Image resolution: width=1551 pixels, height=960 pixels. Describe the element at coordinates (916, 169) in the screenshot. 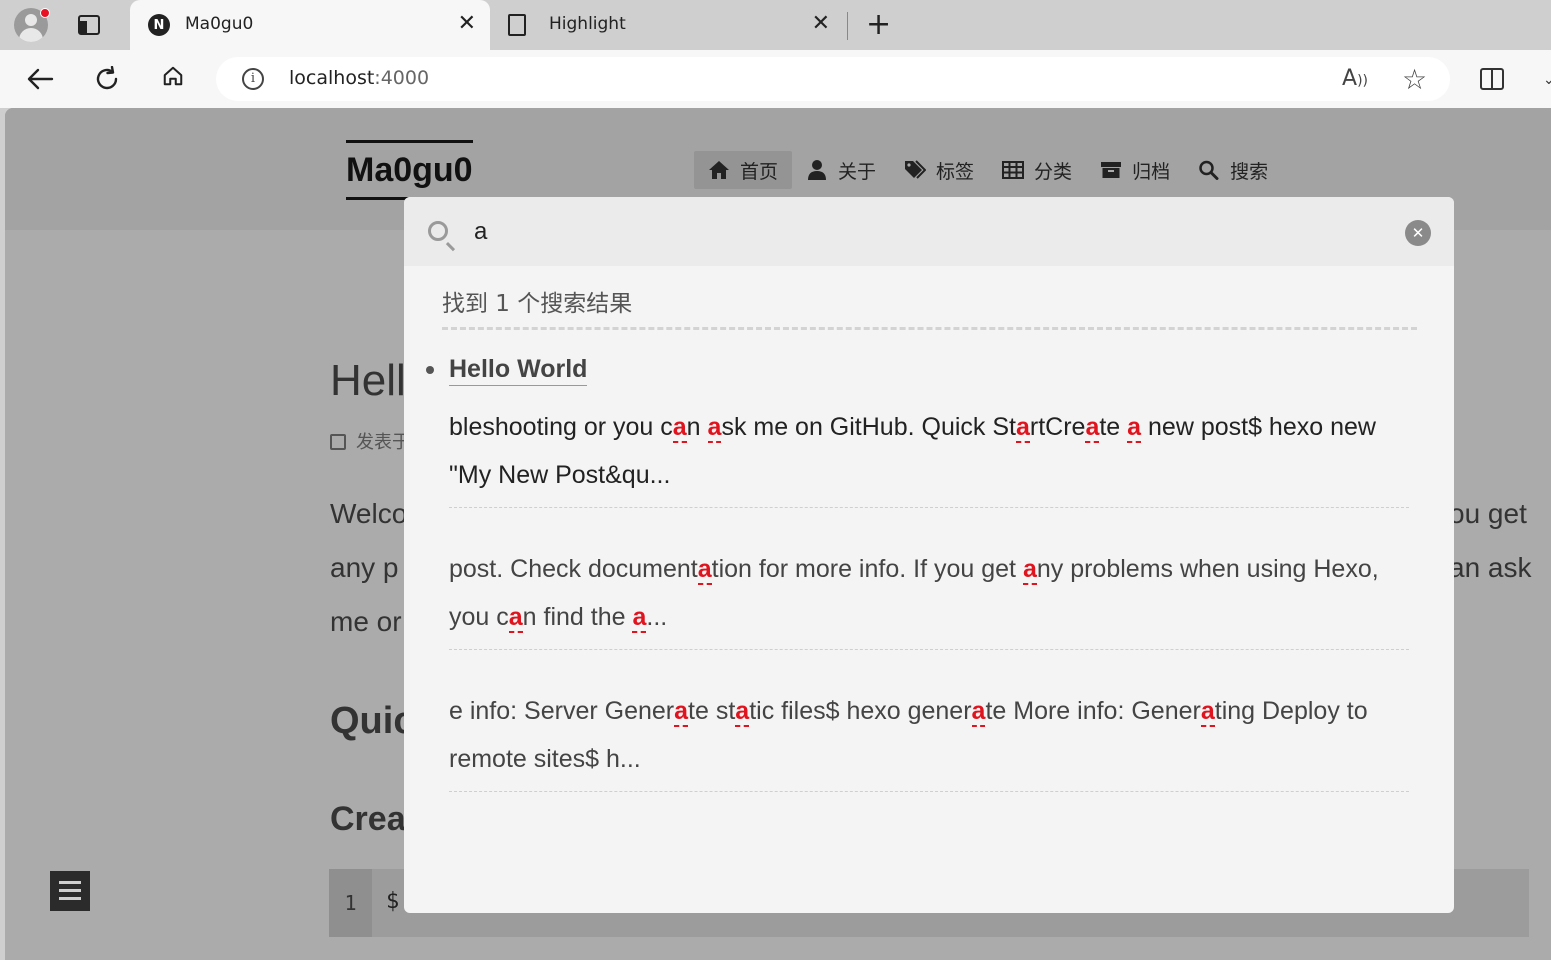

I see `tags-icon` at that location.